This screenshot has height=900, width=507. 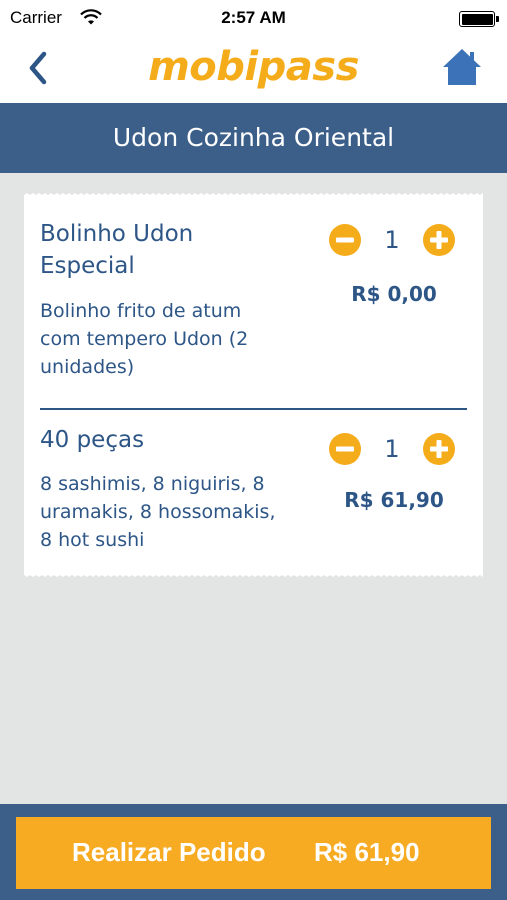 I want to click on item-name: 40 peças, so click(x=92, y=440).